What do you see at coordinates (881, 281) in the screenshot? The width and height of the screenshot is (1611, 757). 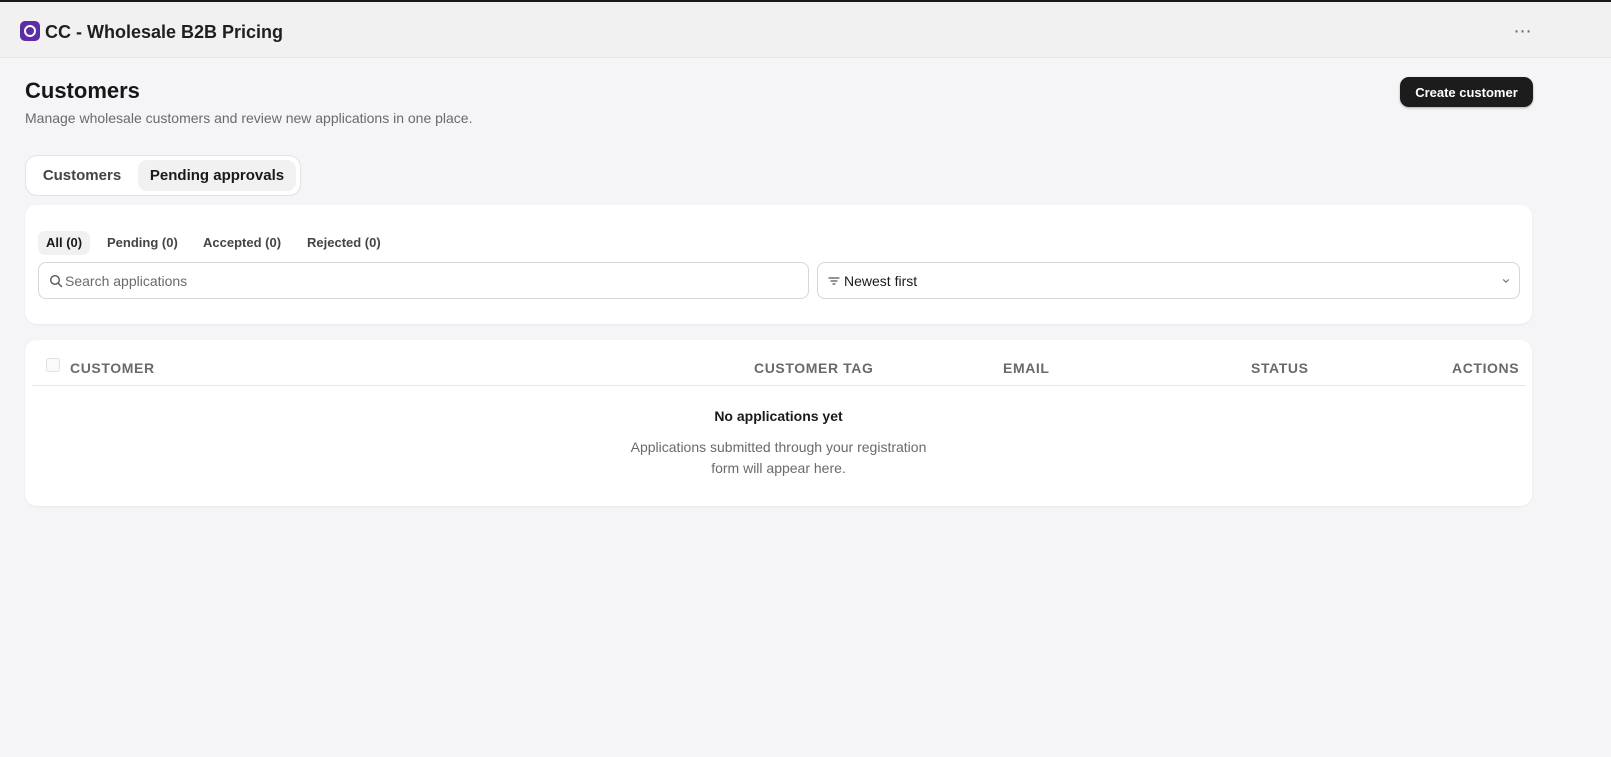 I see `sort-value: Newest first` at bounding box center [881, 281].